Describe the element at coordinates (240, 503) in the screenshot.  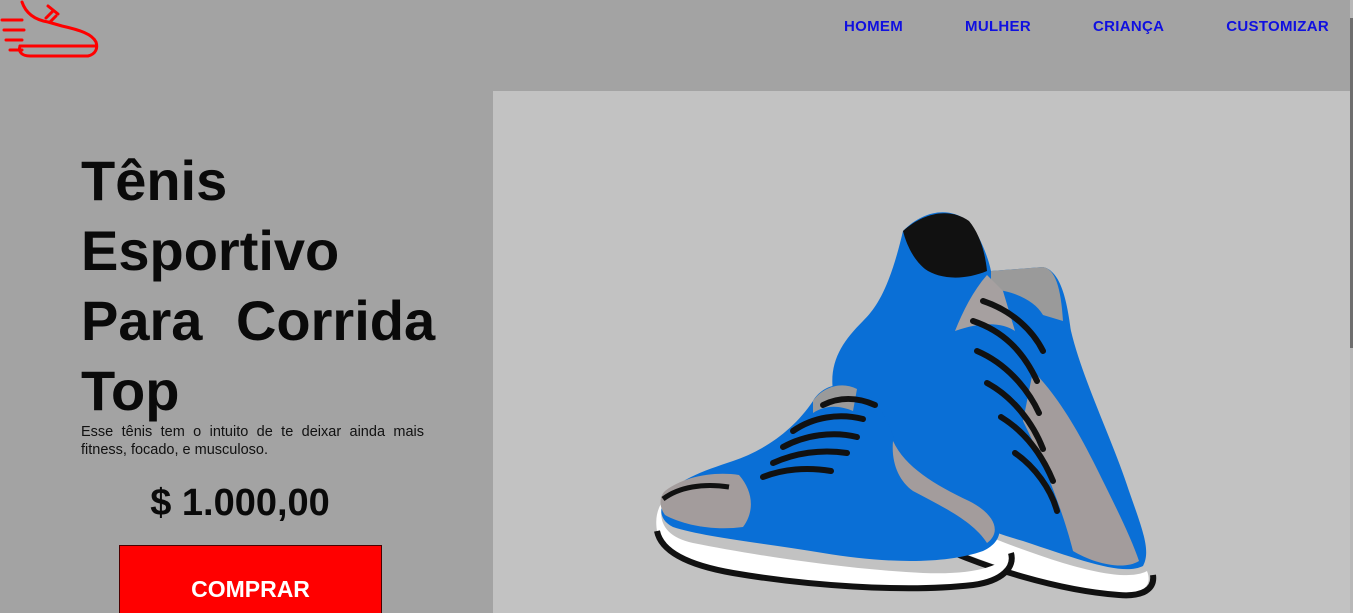
I see `product-price: $ 1.000,00` at that location.